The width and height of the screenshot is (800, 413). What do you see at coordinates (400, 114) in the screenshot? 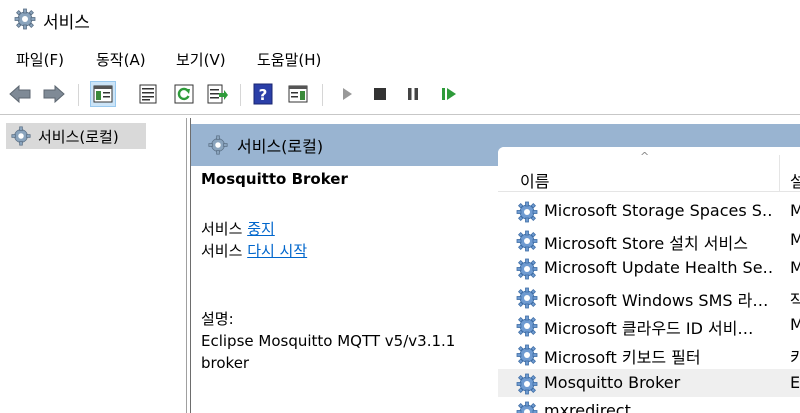
I see `toolbar-divider` at bounding box center [400, 114].